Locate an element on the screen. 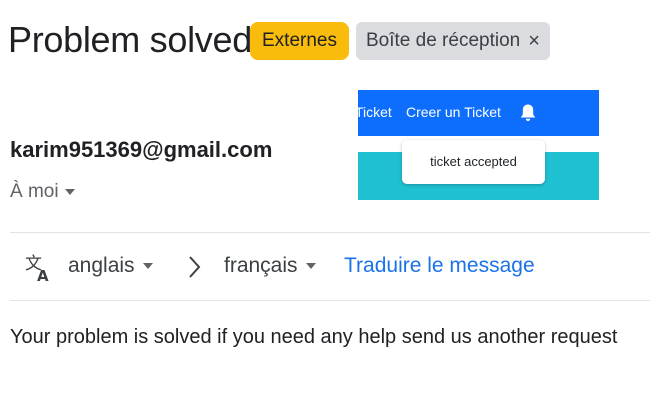 Image resolution: width=650 pixels, height=400 pixels. svg-text: A is located at coordinates (43, 274).